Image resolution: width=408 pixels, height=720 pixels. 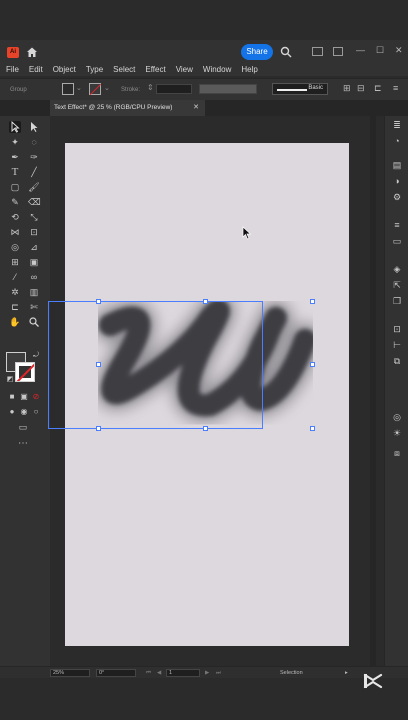 What do you see at coordinates (15, 157) in the screenshot?
I see `pen-tool-icon: ✒` at bounding box center [15, 157].